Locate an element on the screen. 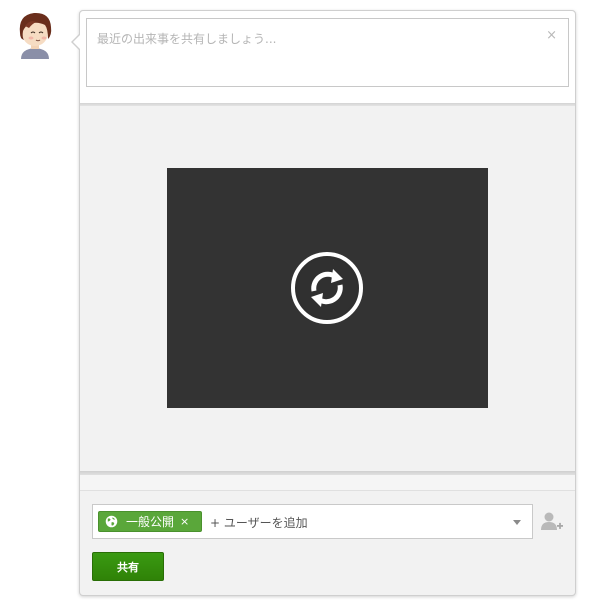  globe-icon is located at coordinates (111, 521).